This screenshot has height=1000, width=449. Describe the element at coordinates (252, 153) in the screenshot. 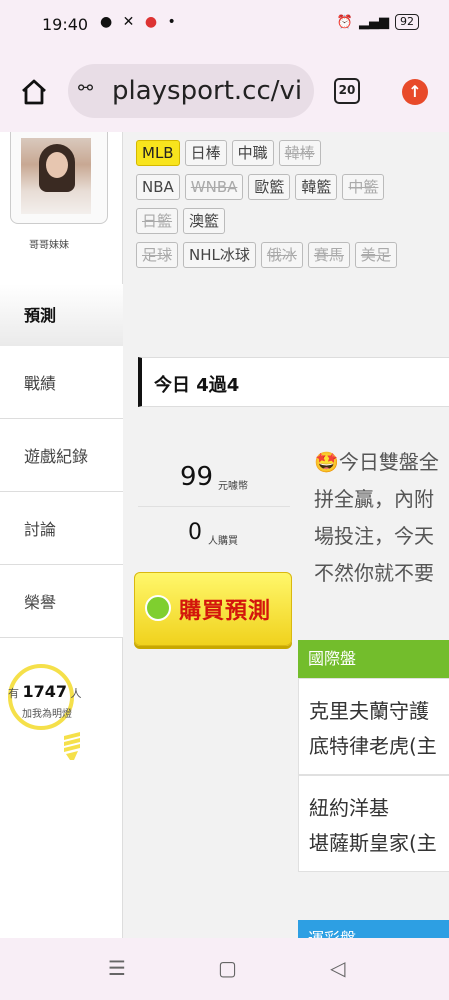

I see `league-tag-cpbl: 中職` at that location.